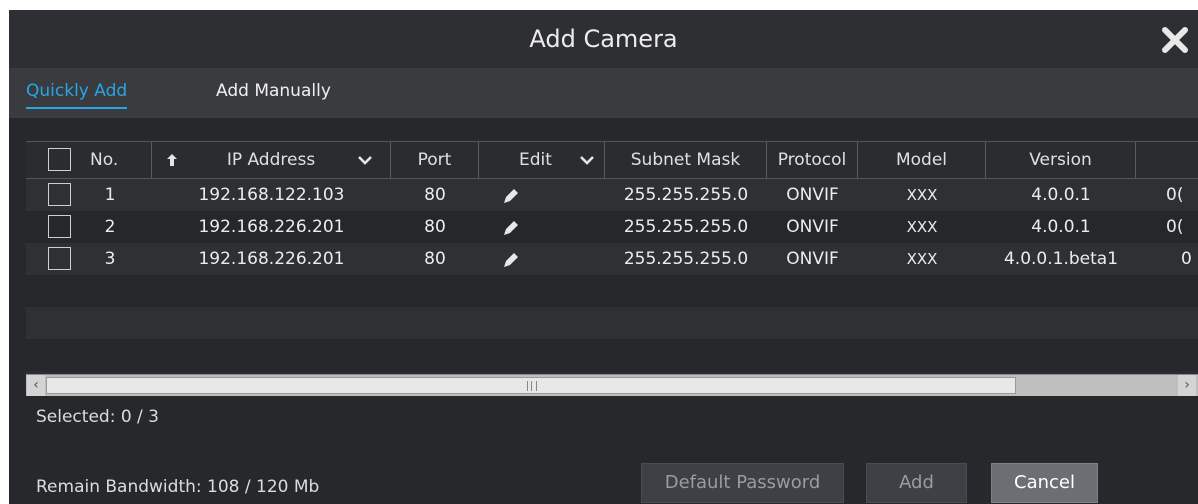  What do you see at coordinates (110, 227) in the screenshot?
I see `row-no: 2` at bounding box center [110, 227].